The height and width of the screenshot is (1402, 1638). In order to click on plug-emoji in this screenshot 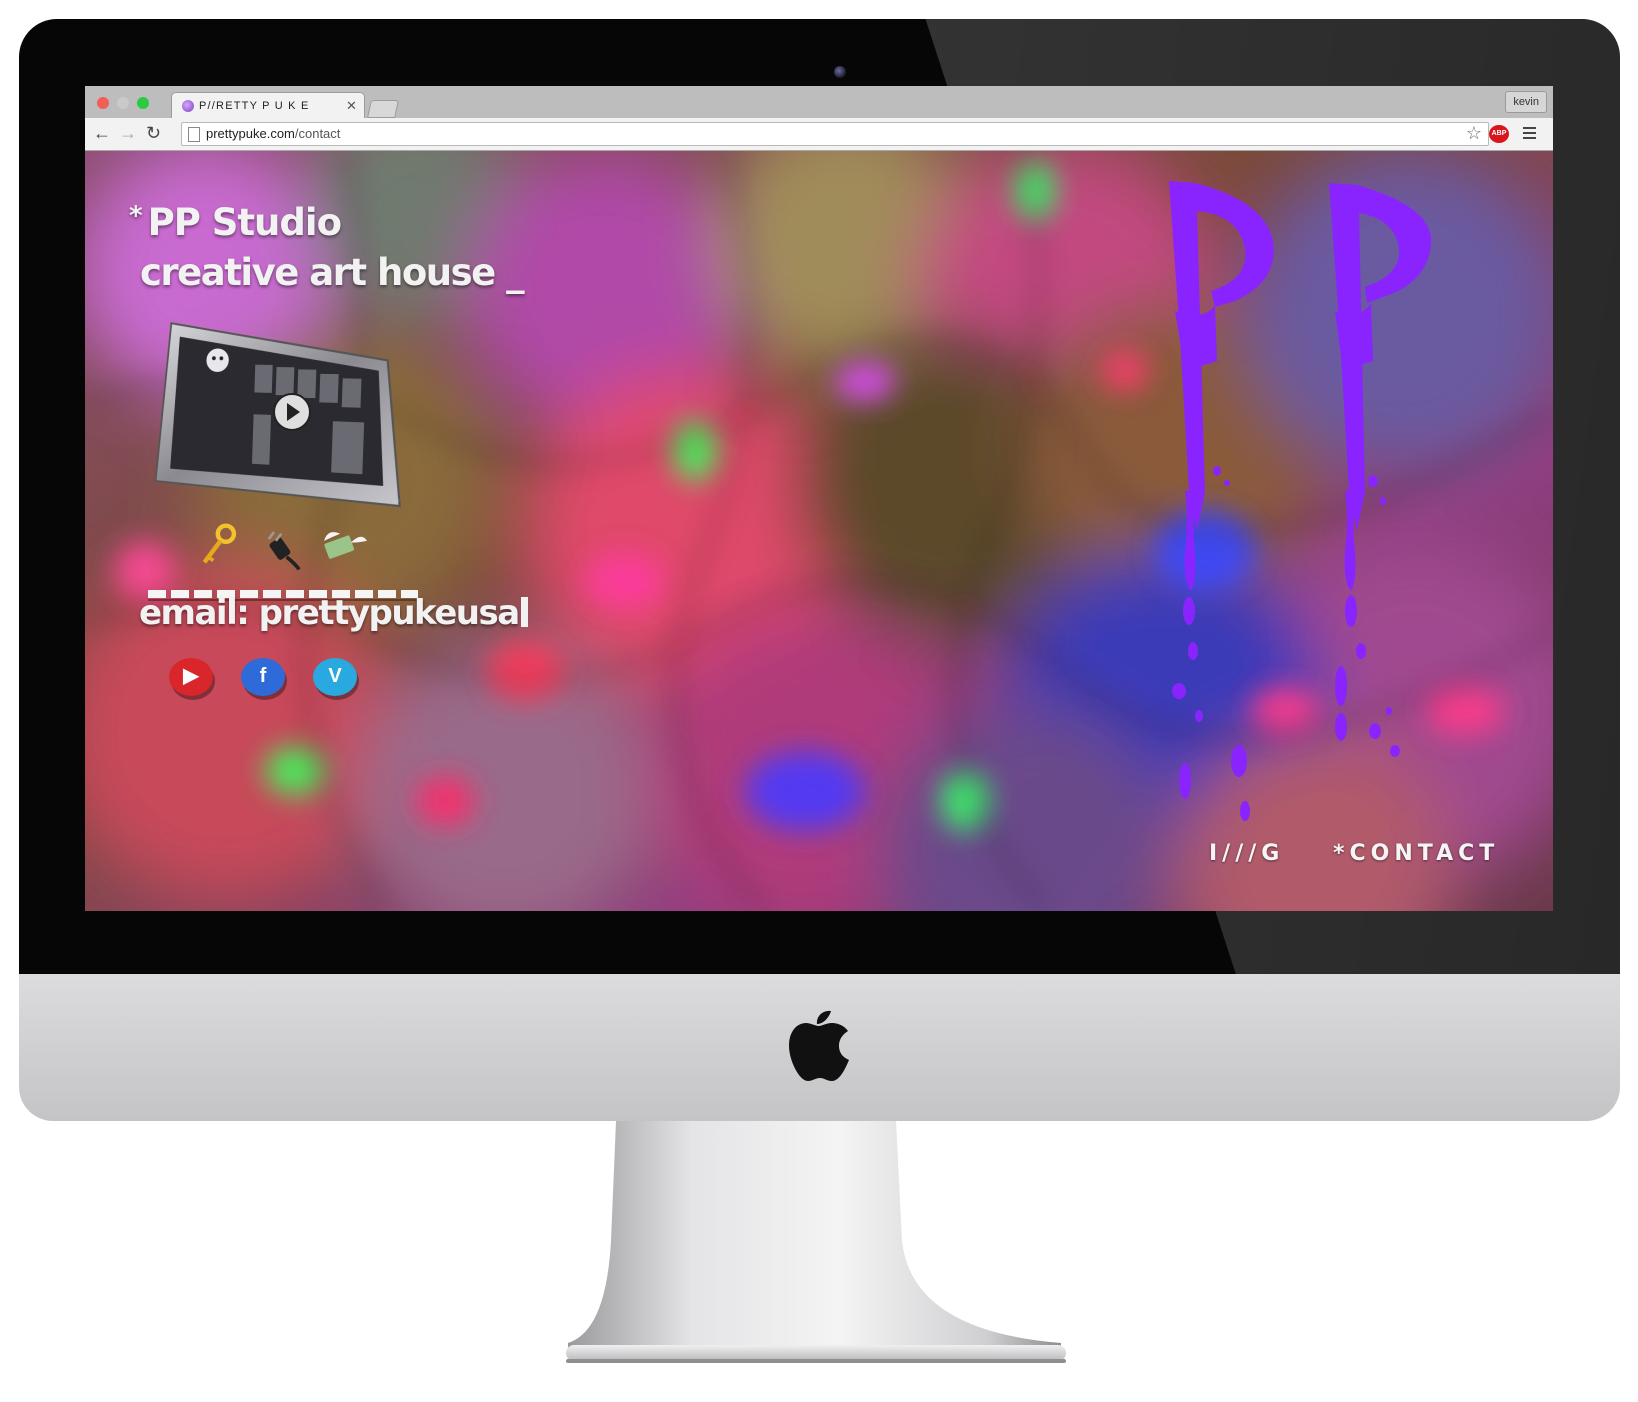, I will do `click(284, 551)`.